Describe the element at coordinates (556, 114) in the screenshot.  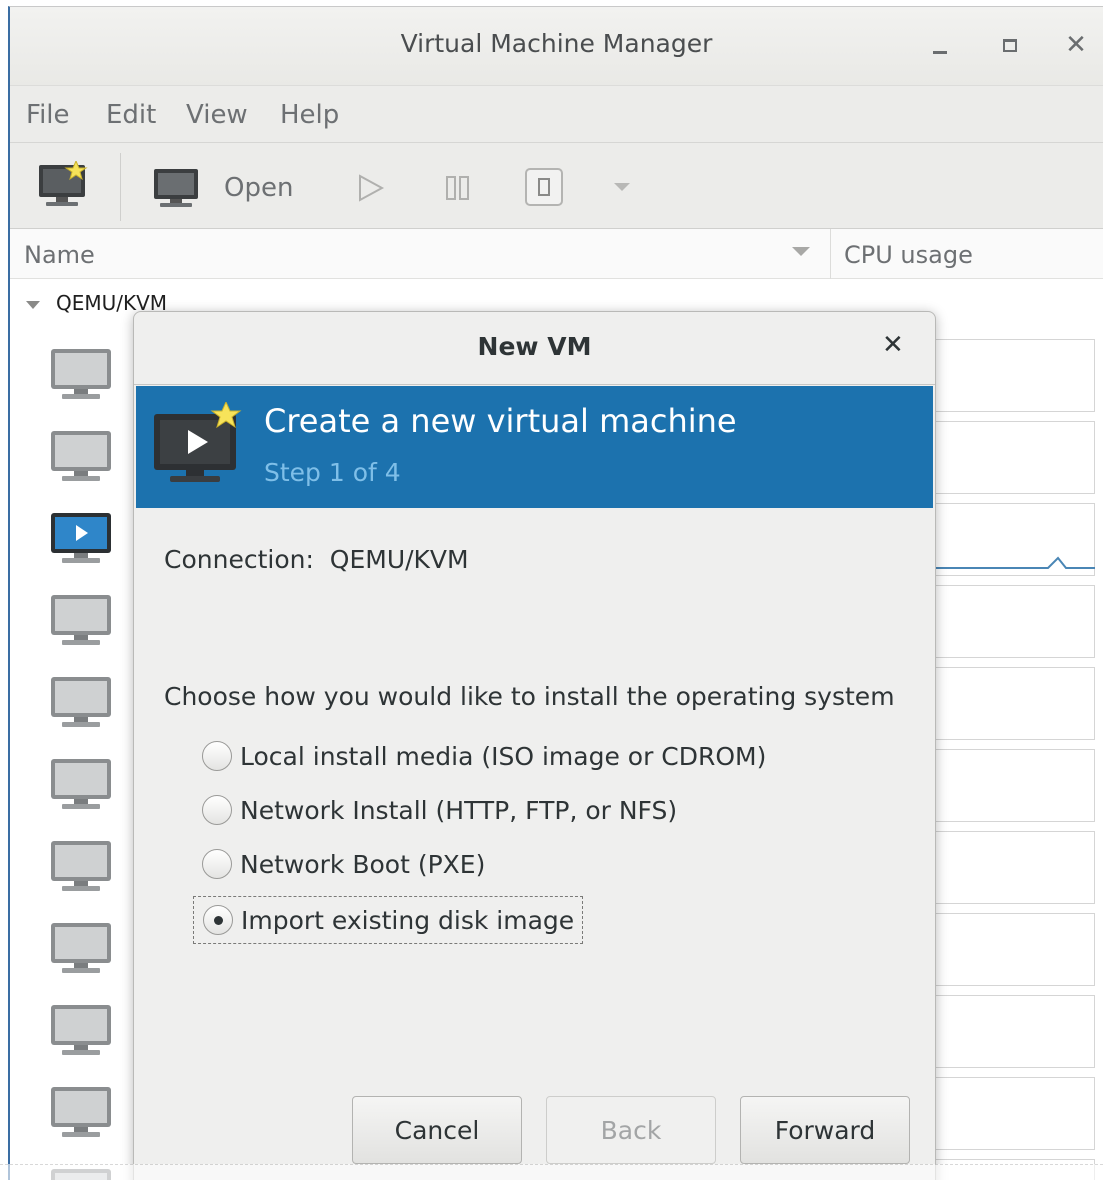
I see `menu-bar: File Edit View Help` at that location.